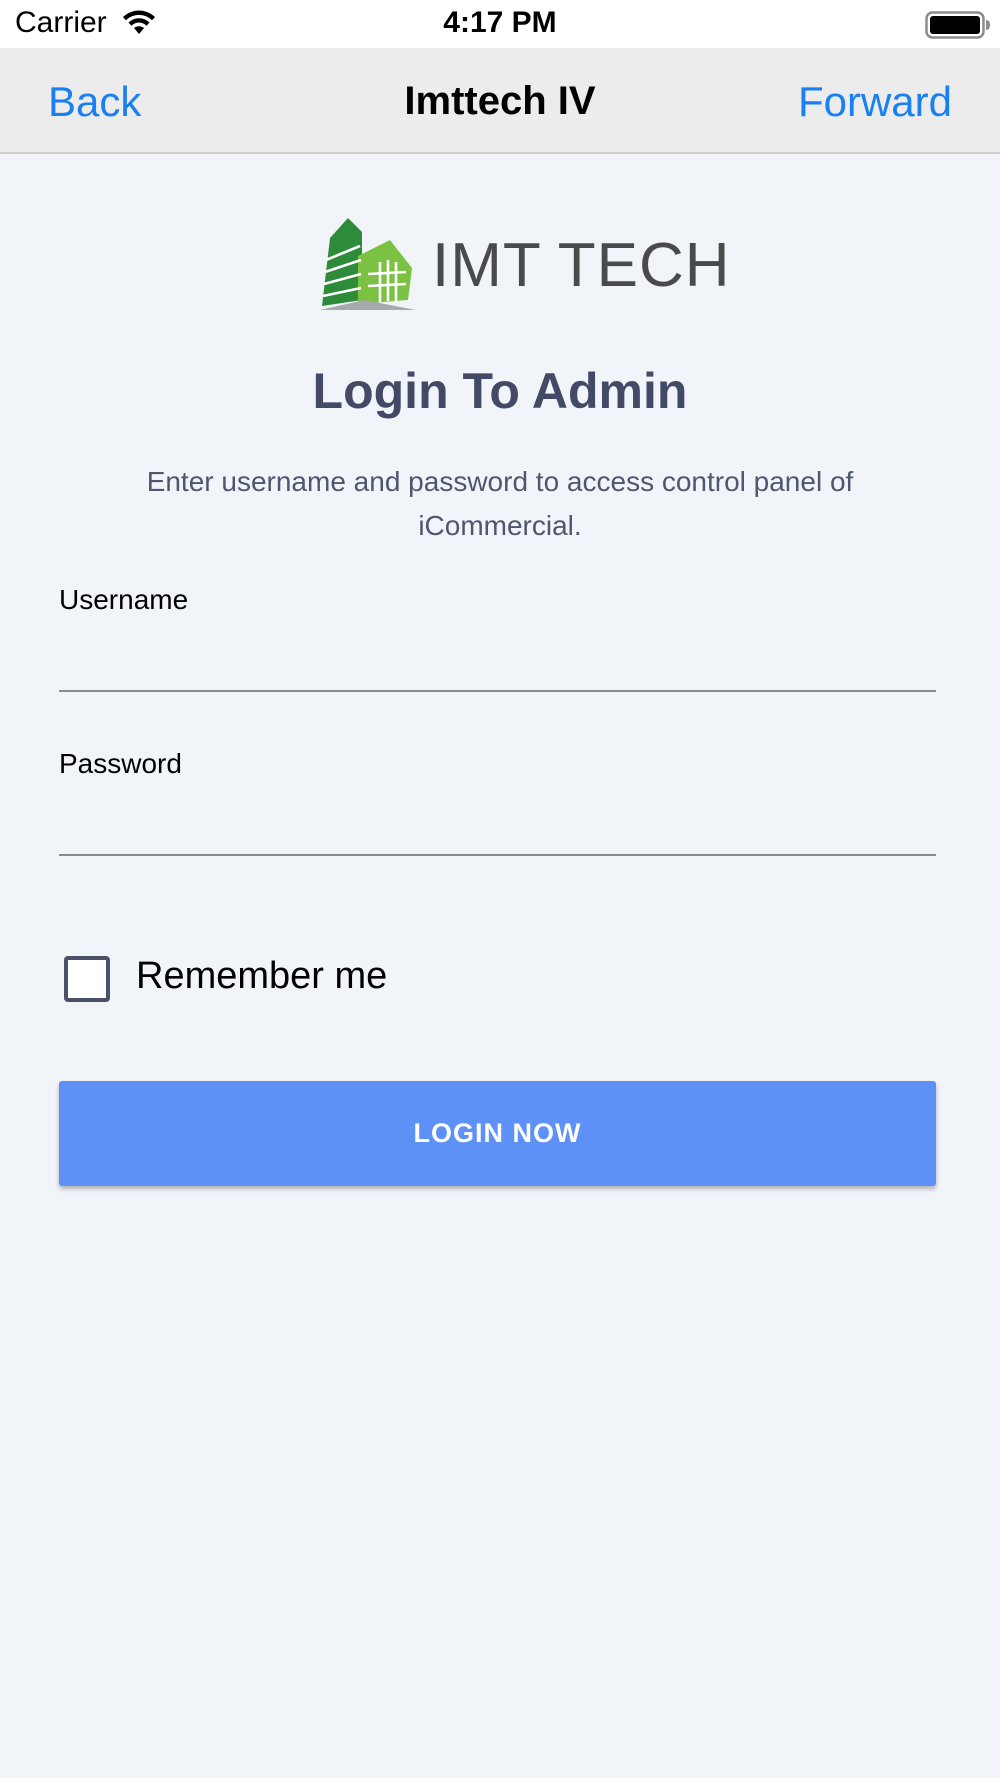 The width and height of the screenshot is (1000, 1778). Describe the element at coordinates (124, 599) in the screenshot. I see `username-label: Username` at that location.